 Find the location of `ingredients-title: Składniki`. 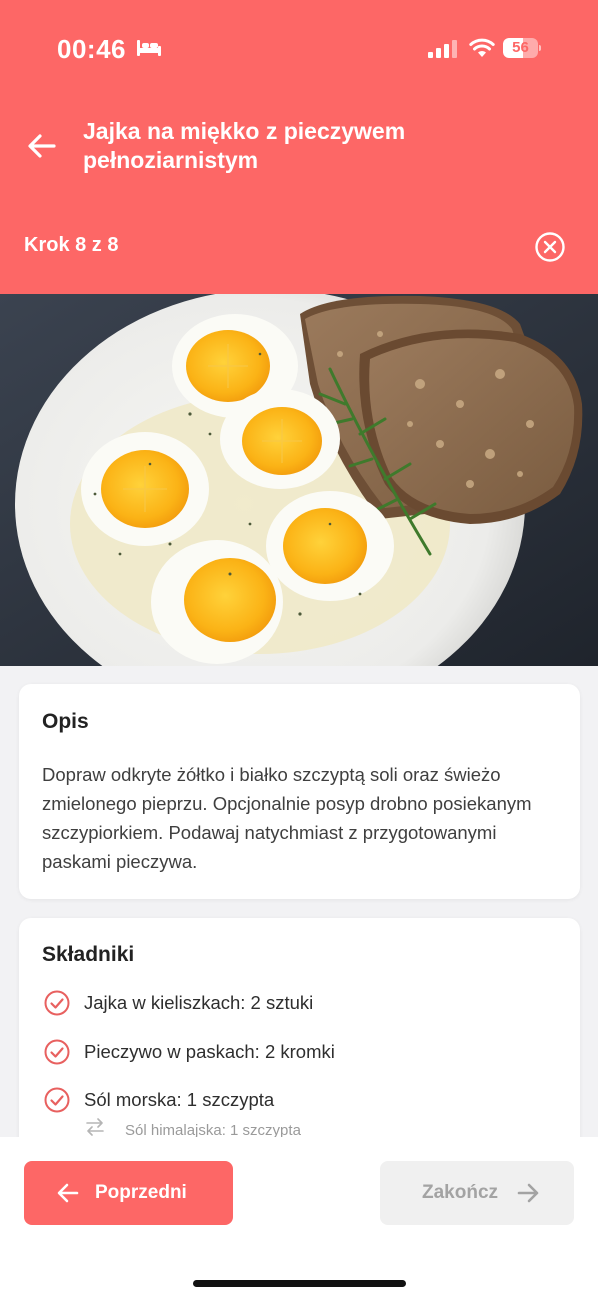

ingredients-title: Składniki is located at coordinates (88, 954).